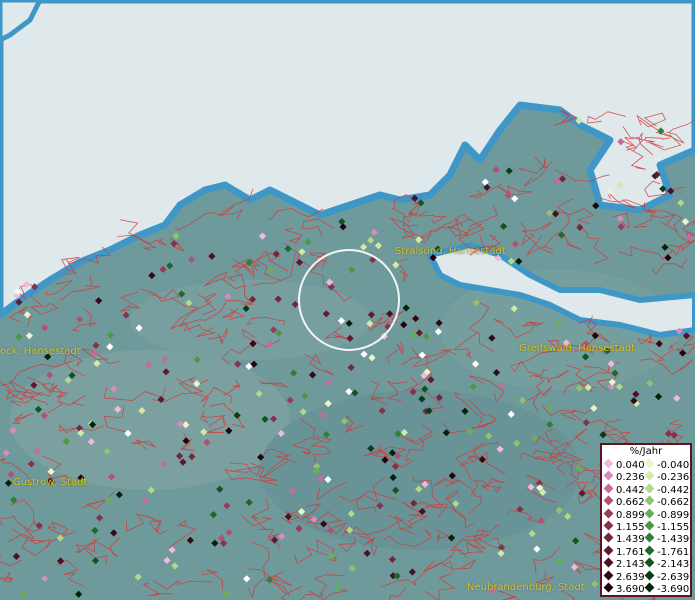 The image size is (695, 600). What do you see at coordinates (577, 348) in the screenshot?
I see `city-label-greifswald: Greifswald, Hansestadt` at bounding box center [577, 348].